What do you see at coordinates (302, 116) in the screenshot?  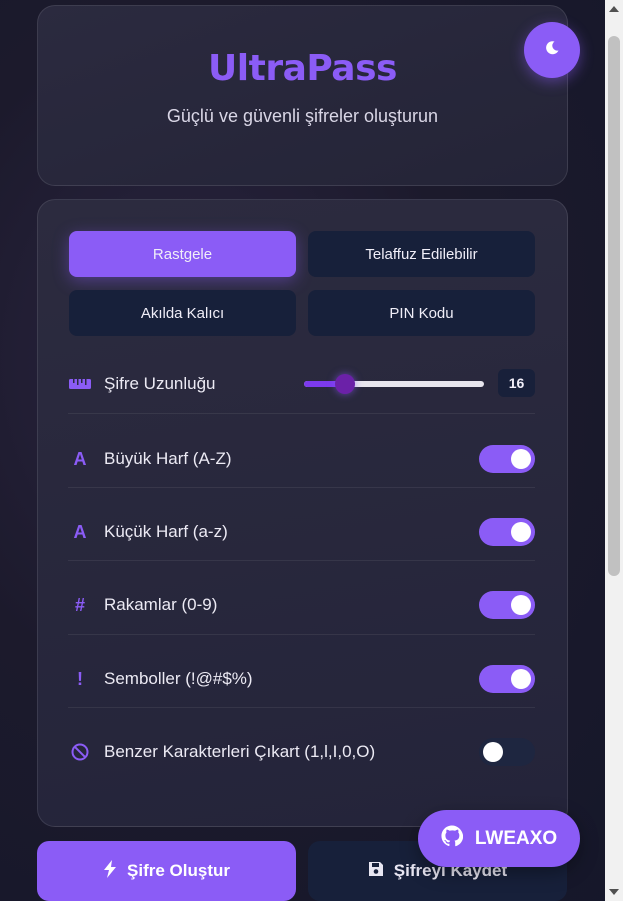 I see `app-subtitle: Güçlü ve güvenli şifreler oluşturun` at bounding box center [302, 116].